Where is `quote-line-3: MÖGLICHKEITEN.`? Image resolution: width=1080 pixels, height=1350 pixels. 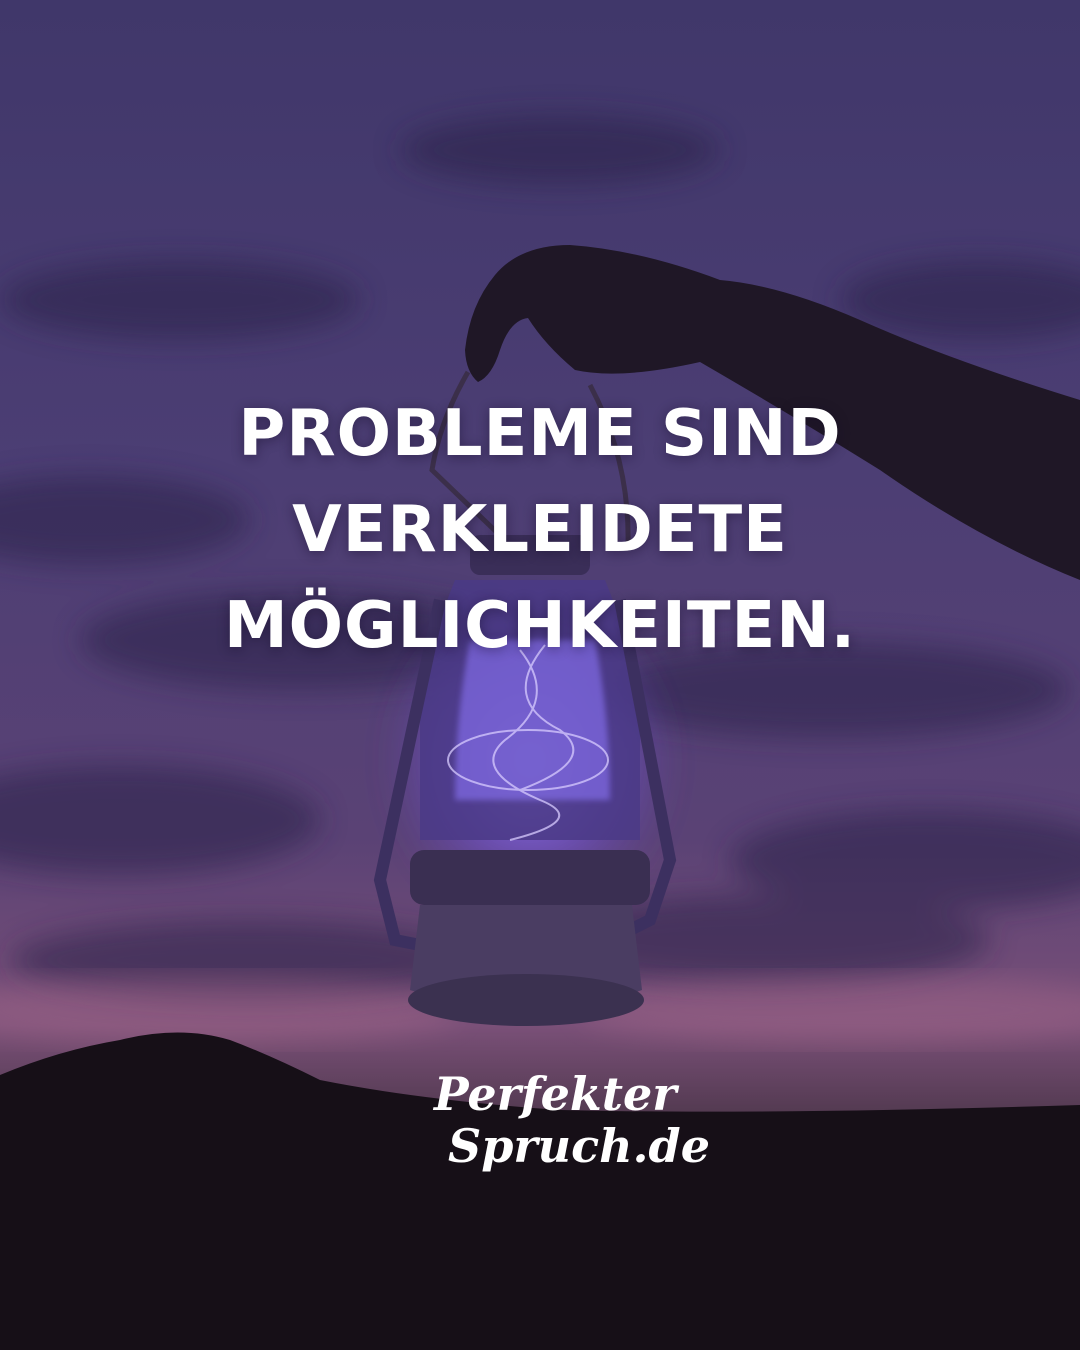
quote-line-3: MÖGLICHKEITEN. is located at coordinates (540, 626).